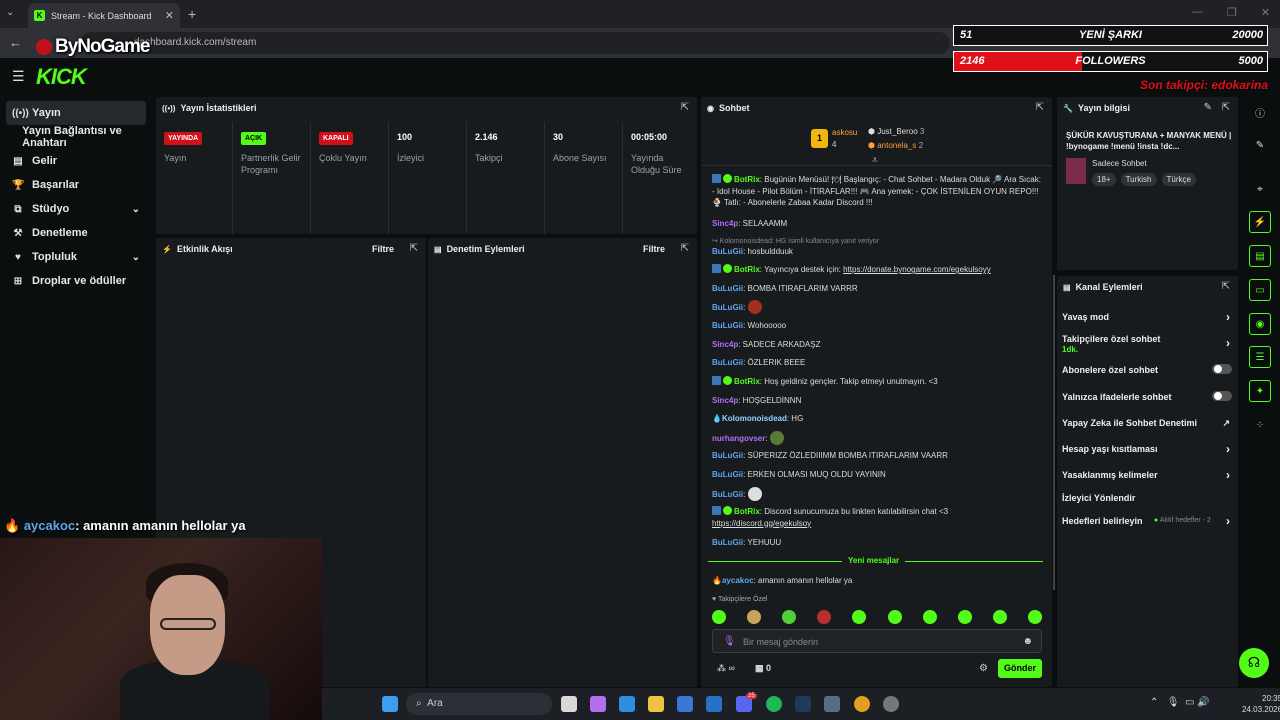 The image size is (1280, 720). I want to click on app-icon, so click(832, 704).